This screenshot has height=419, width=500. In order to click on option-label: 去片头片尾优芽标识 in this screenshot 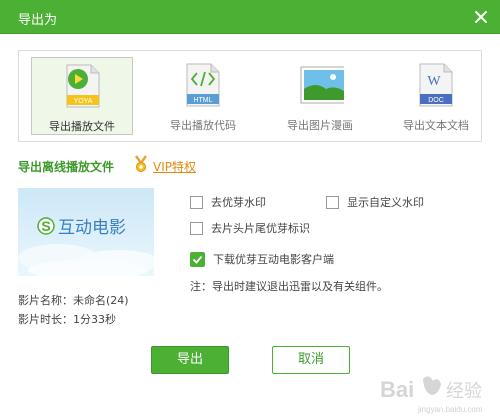, I will do `click(260, 228)`.